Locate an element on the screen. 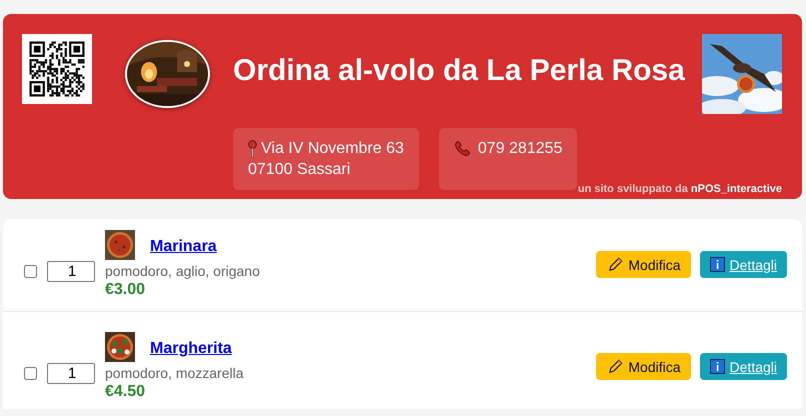 This screenshot has height=416, width=806. item-name-link: Margherita is located at coordinates (191, 349).